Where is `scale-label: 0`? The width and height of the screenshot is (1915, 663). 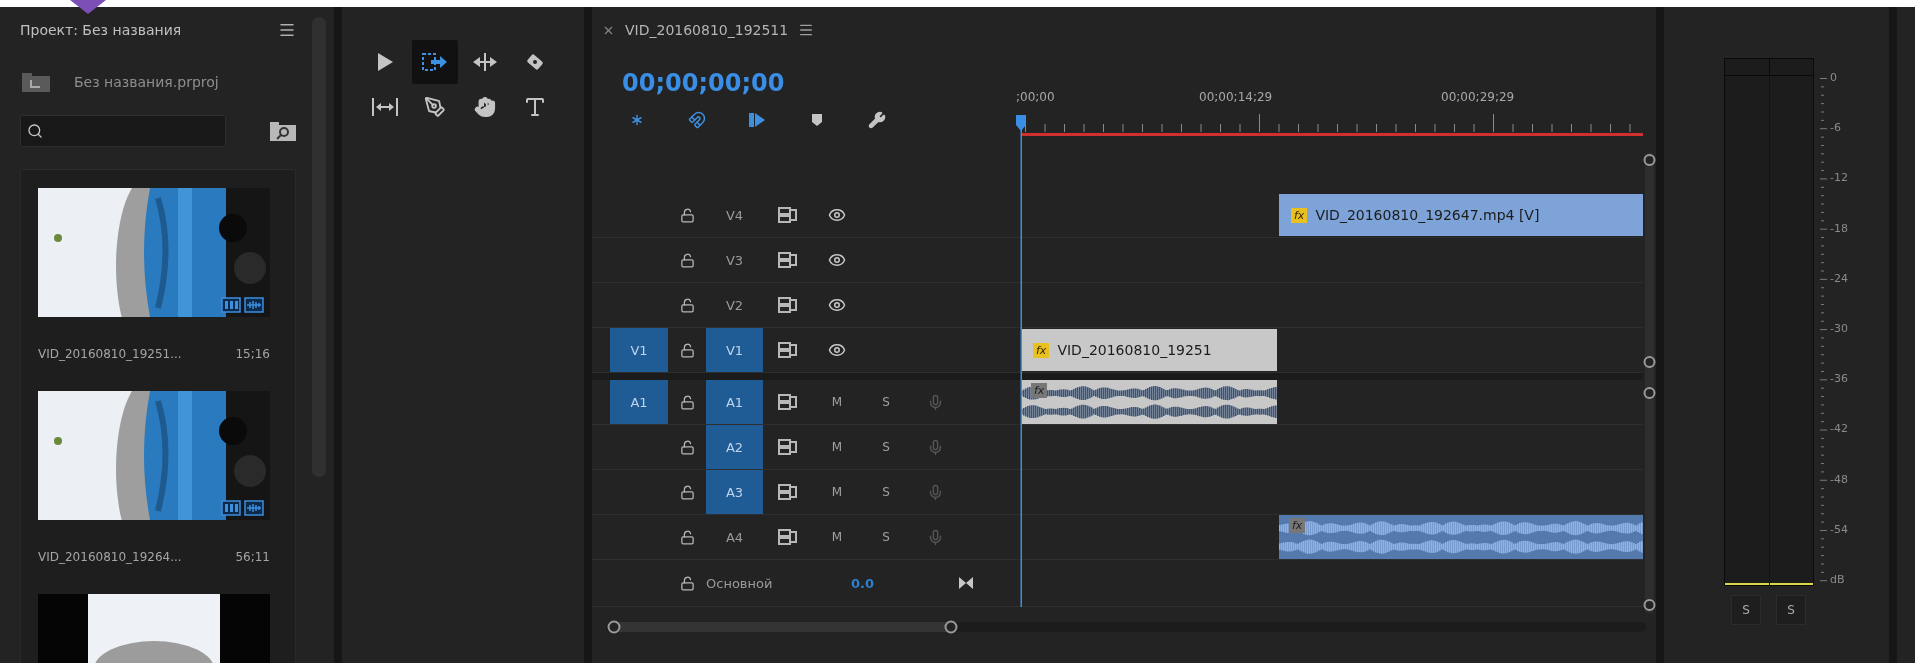 scale-label: 0 is located at coordinates (1834, 78).